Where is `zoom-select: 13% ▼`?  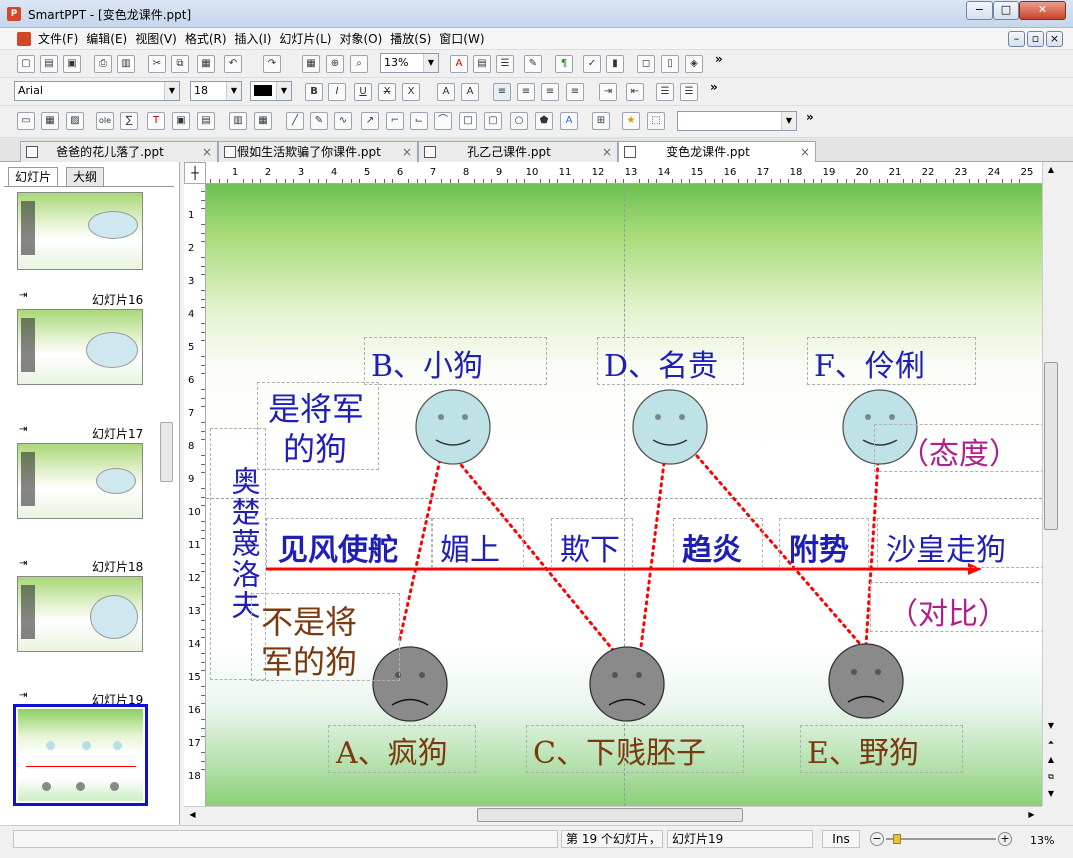
zoom-select: 13% ▼ is located at coordinates (409, 63).